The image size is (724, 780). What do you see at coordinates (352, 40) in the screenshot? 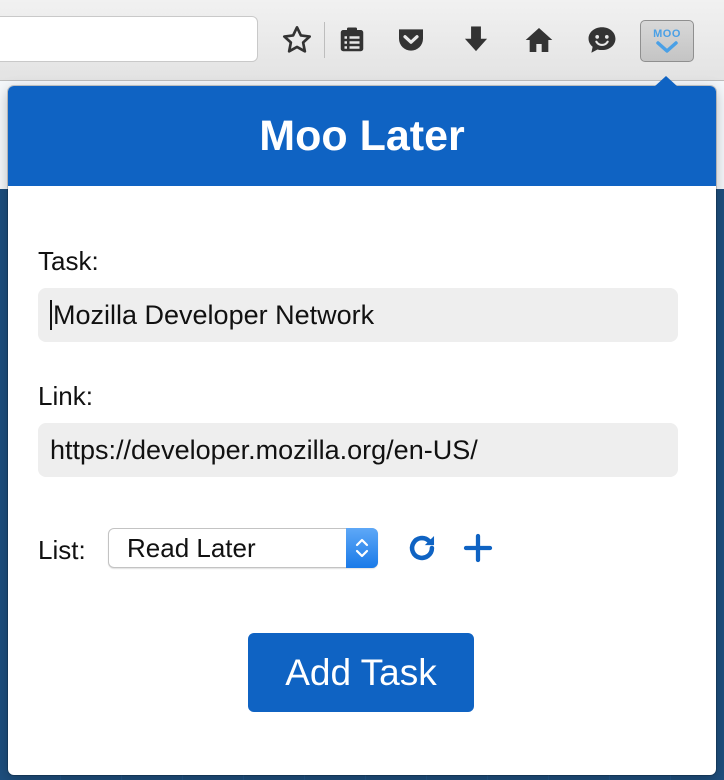
I see `reading-list-icon` at bounding box center [352, 40].